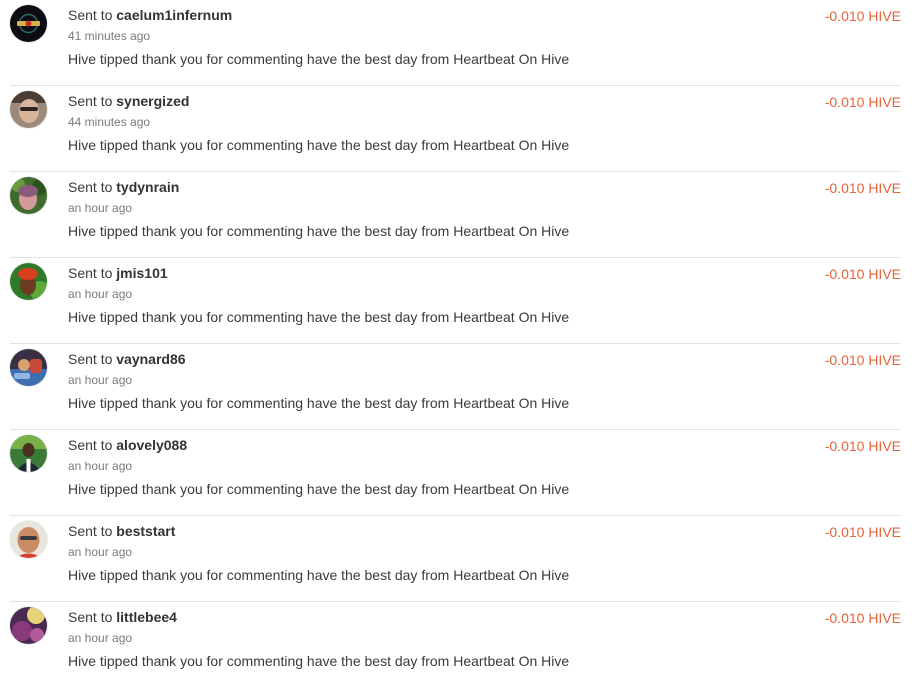  I want to click on recipient-link: caelum1infernum, so click(174, 15).